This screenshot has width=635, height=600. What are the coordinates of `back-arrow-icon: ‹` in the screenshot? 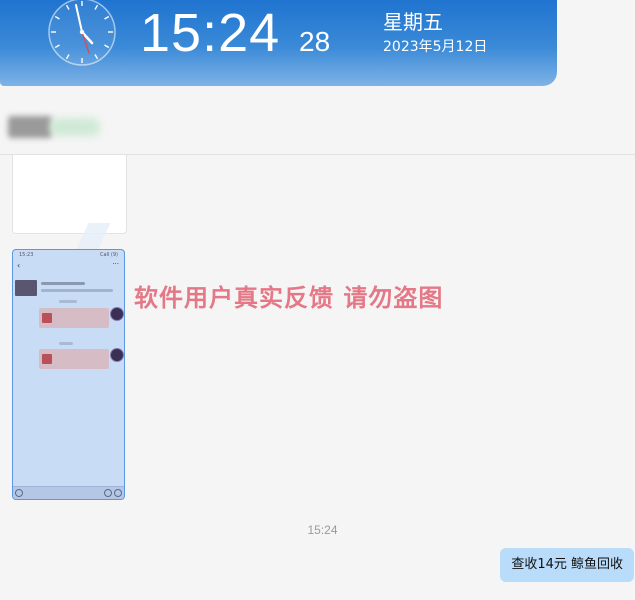 It's located at (19, 265).